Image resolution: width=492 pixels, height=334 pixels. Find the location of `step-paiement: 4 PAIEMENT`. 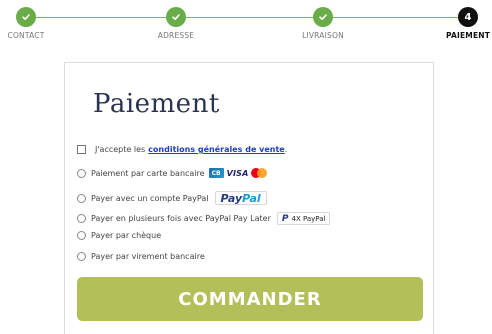

step-paiement: 4 PAIEMENT is located at coordinates (468, 20).